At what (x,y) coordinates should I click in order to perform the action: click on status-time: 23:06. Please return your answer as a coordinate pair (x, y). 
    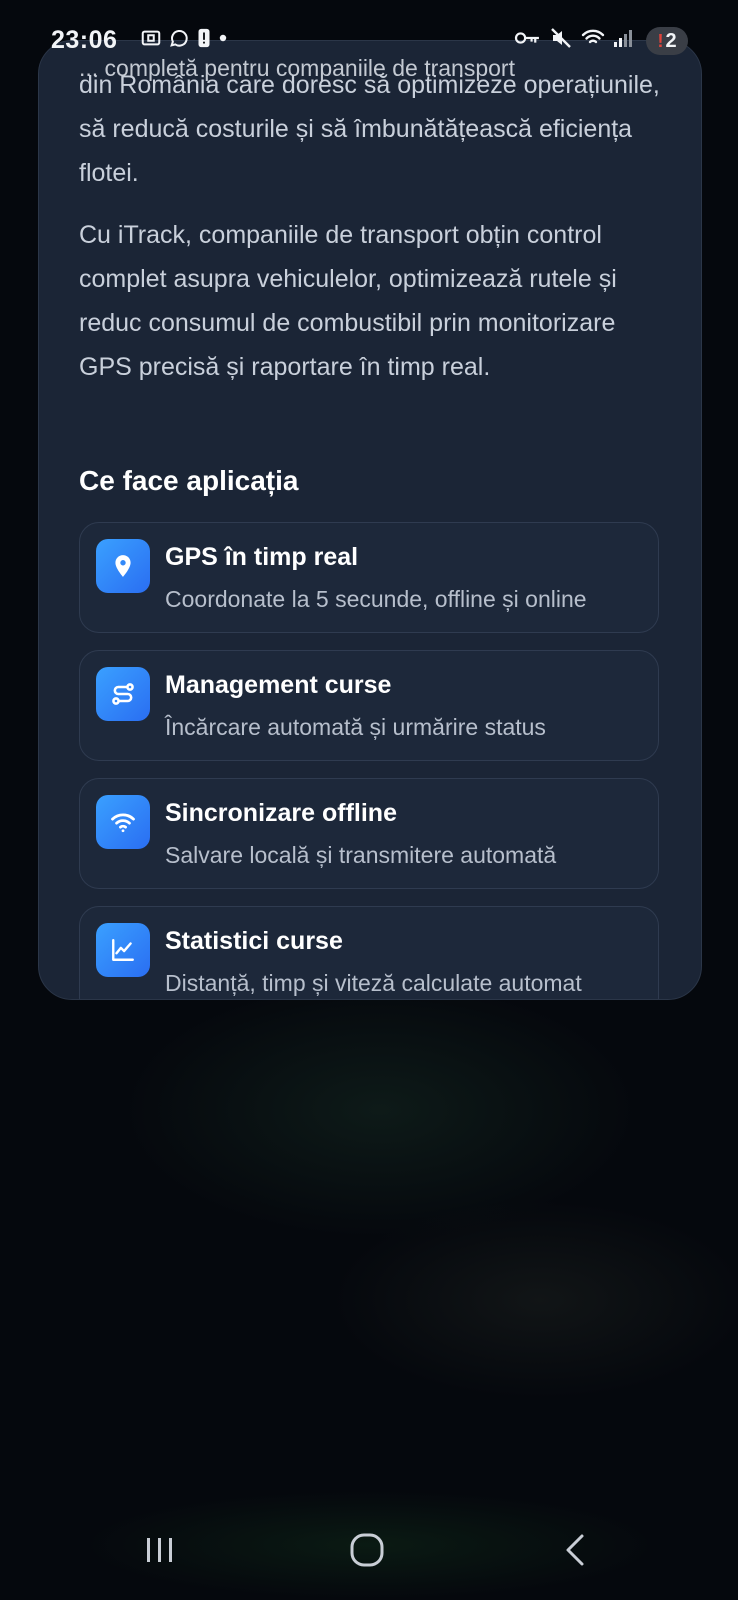
    Looking at the image, I should click on (84, 40).